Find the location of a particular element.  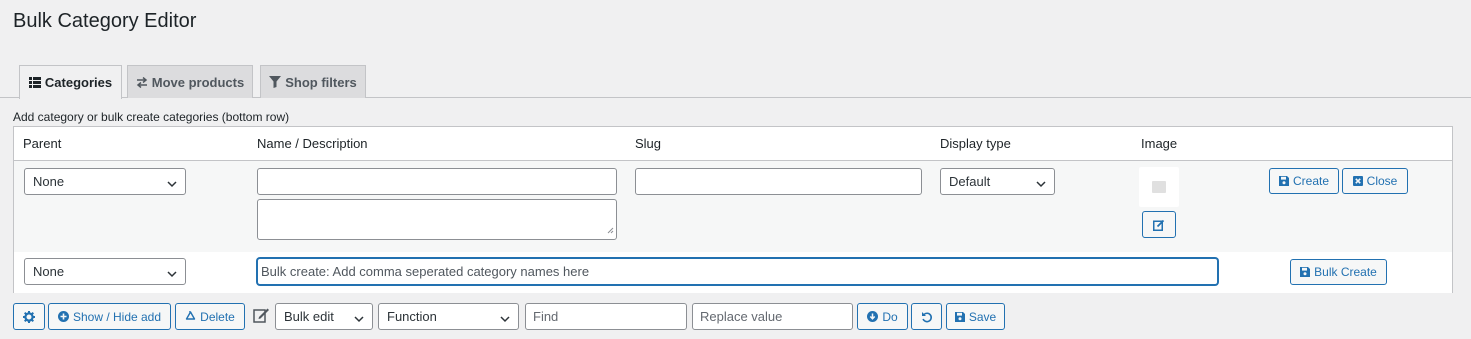

save-label: Save is located at coordinates (982, 316).